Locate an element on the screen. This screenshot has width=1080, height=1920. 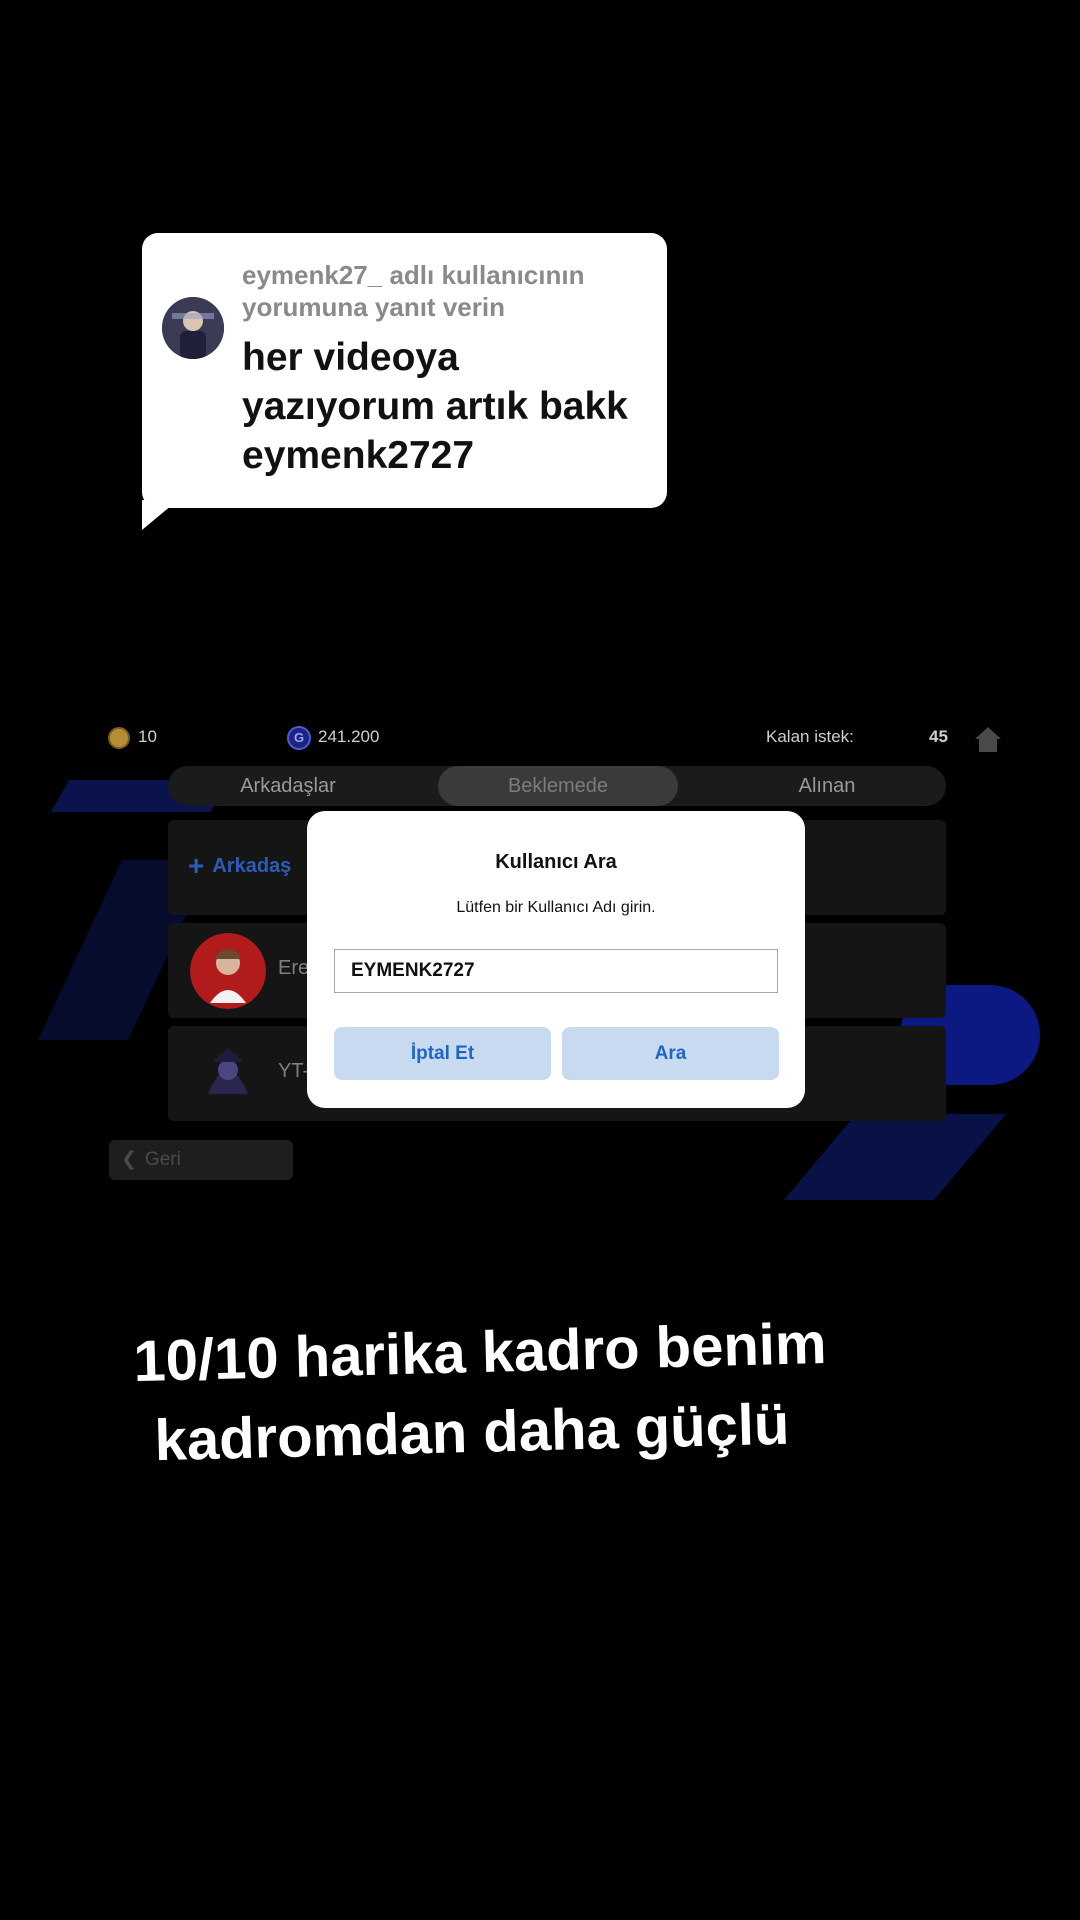
currency-bar: 10 G 241.200 Kalan istek: 45 is located at coordinates (540, 741).